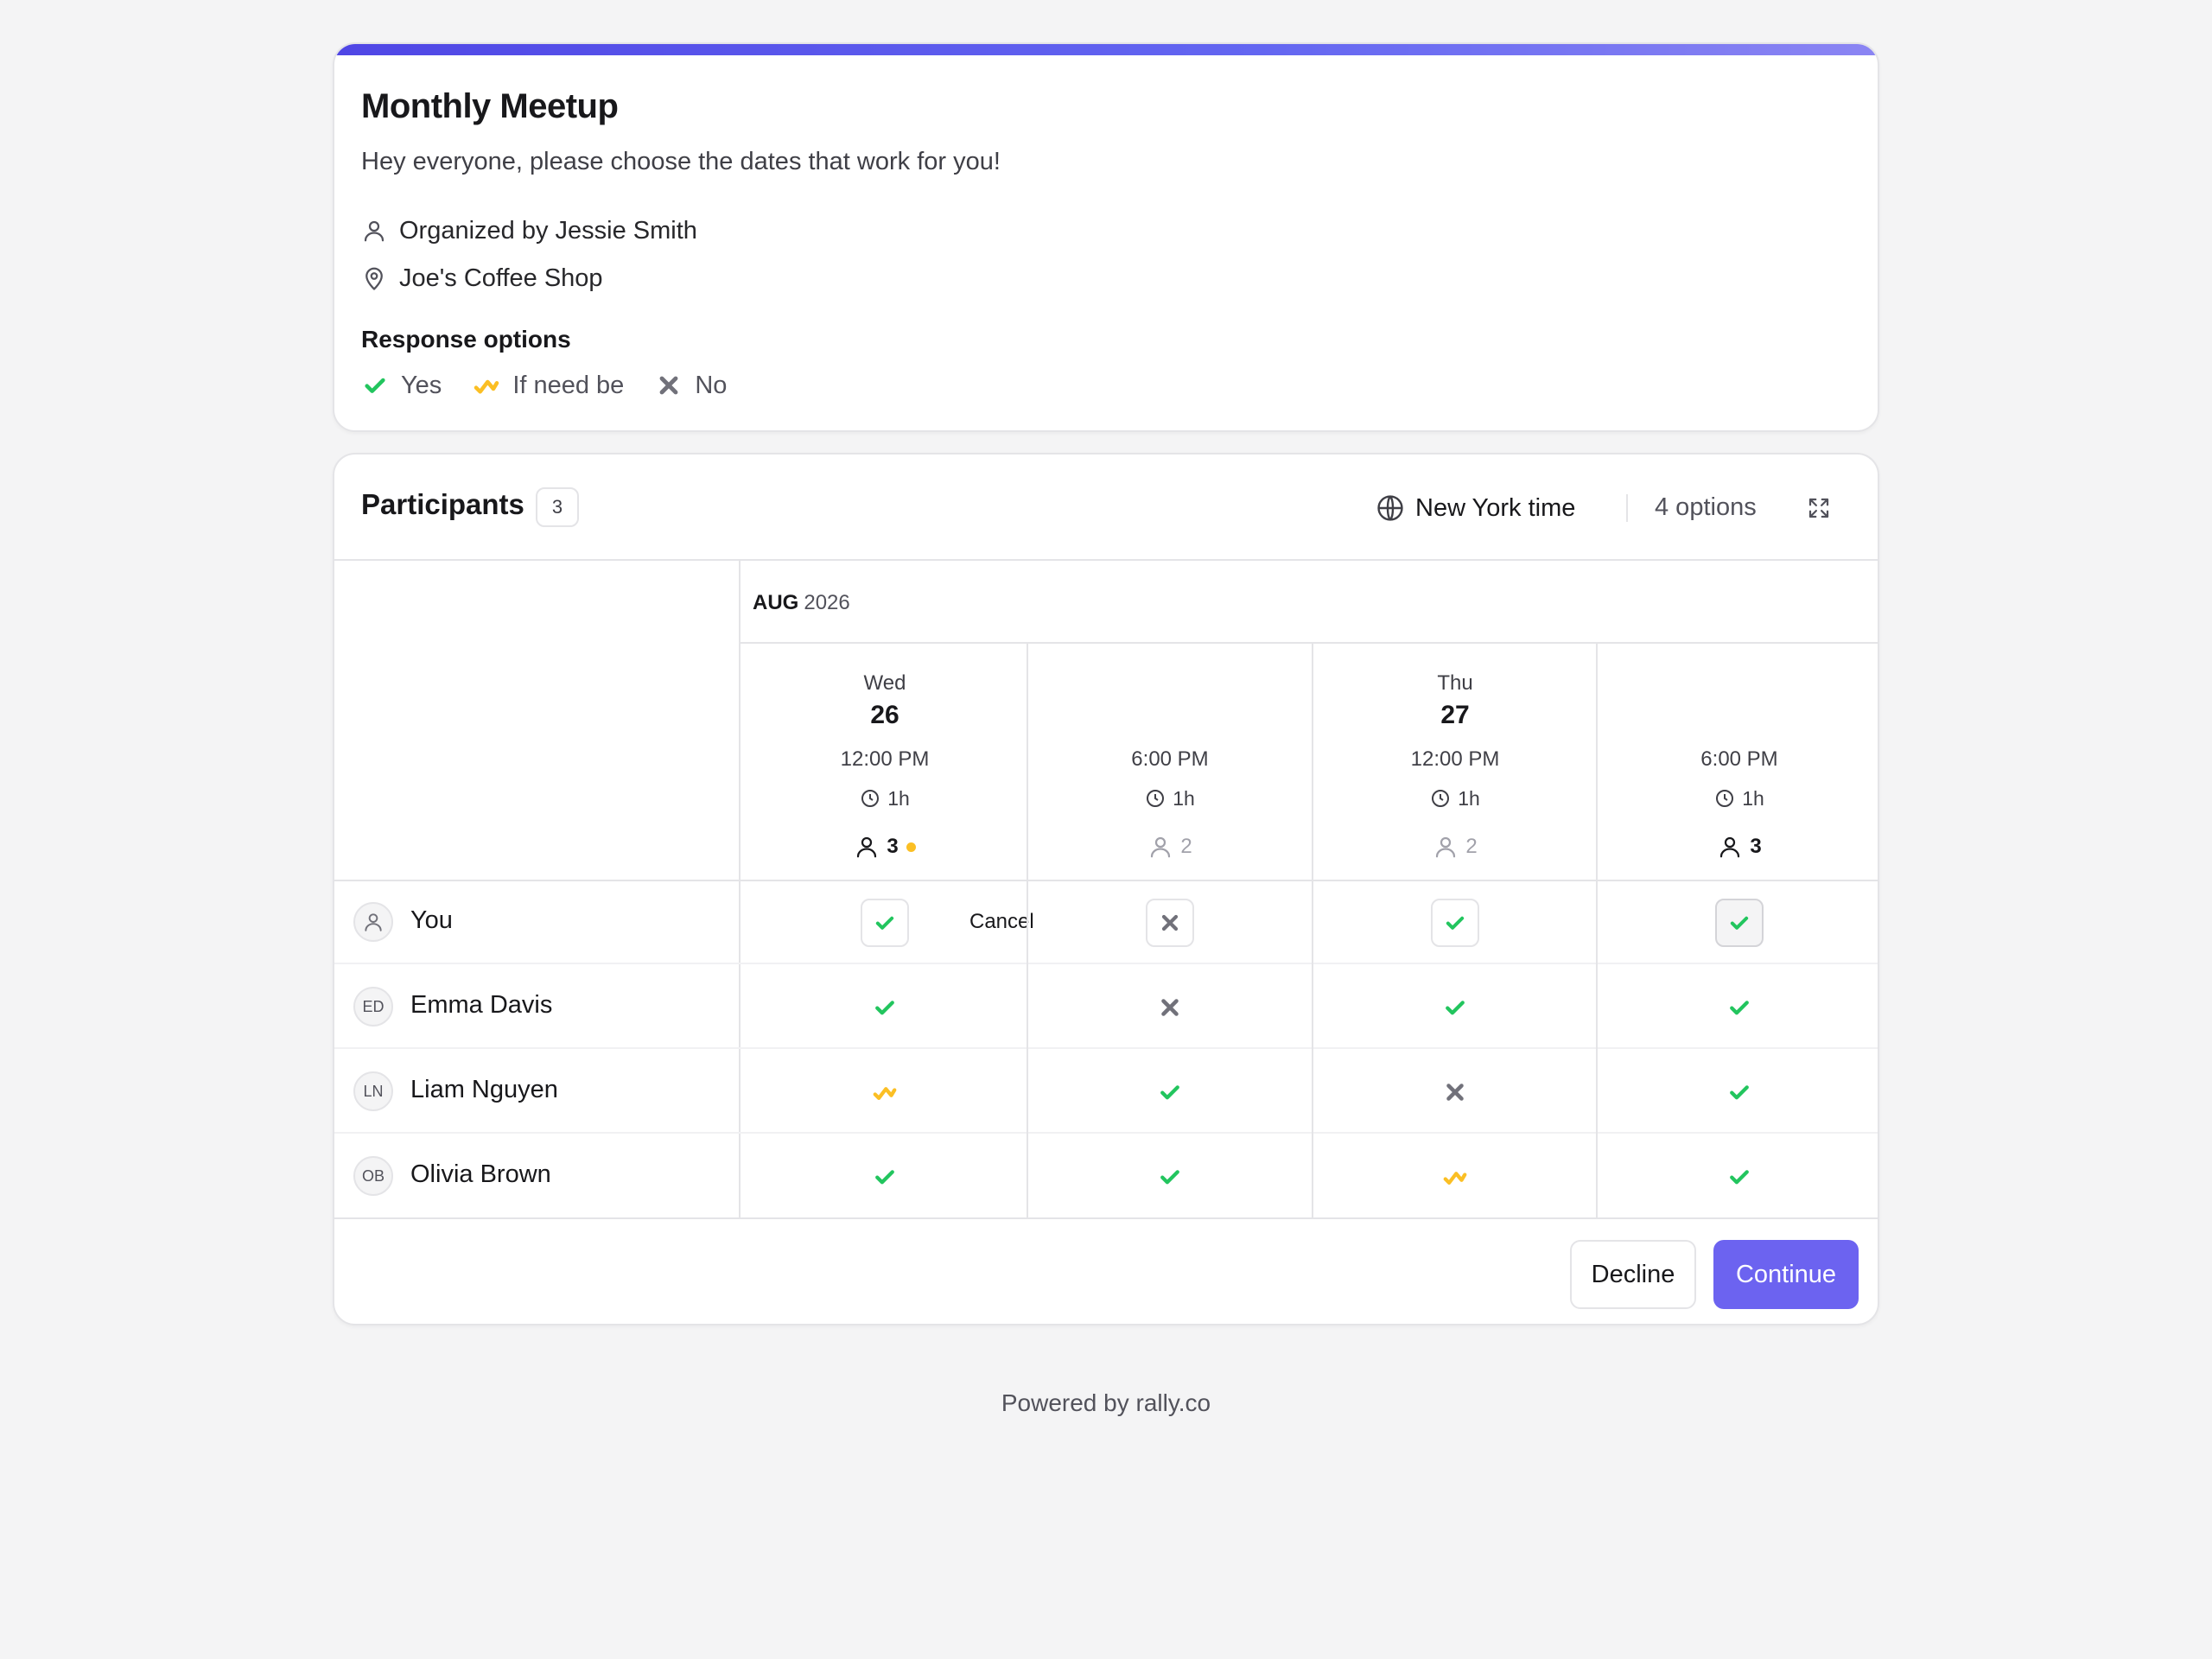  What do you see at coordinates (827, 602) in the screenshot?
I see `month-year: 2026` at bounding box center [827, 602].